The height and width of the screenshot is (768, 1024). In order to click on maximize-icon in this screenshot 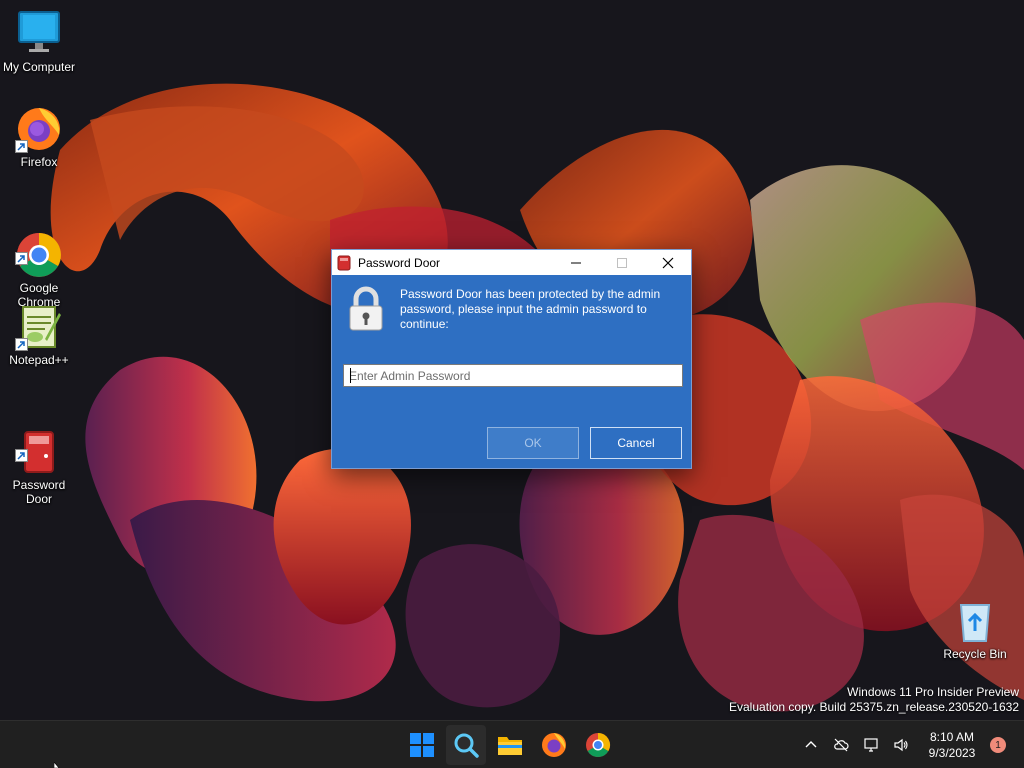, I will do `click(622, 262)`.